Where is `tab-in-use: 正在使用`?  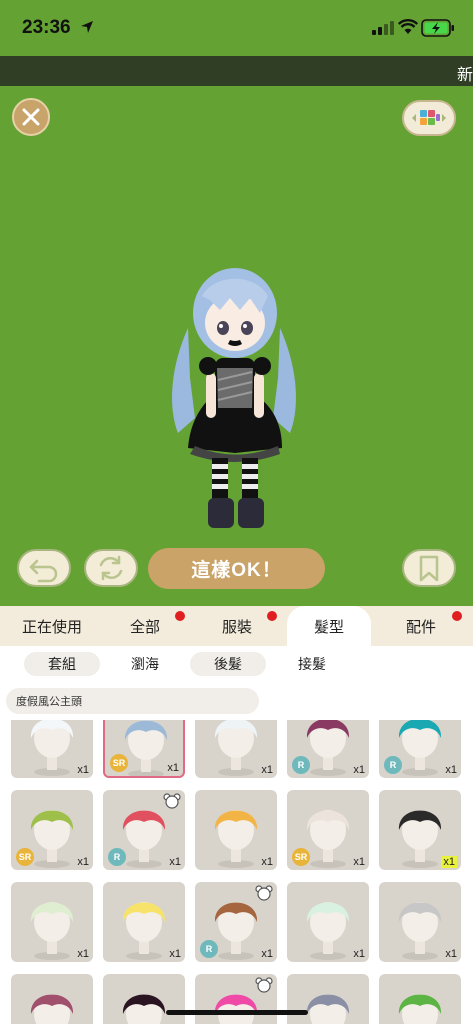
tab-in-use: 正在使用 is located at coordinates (52, 626).